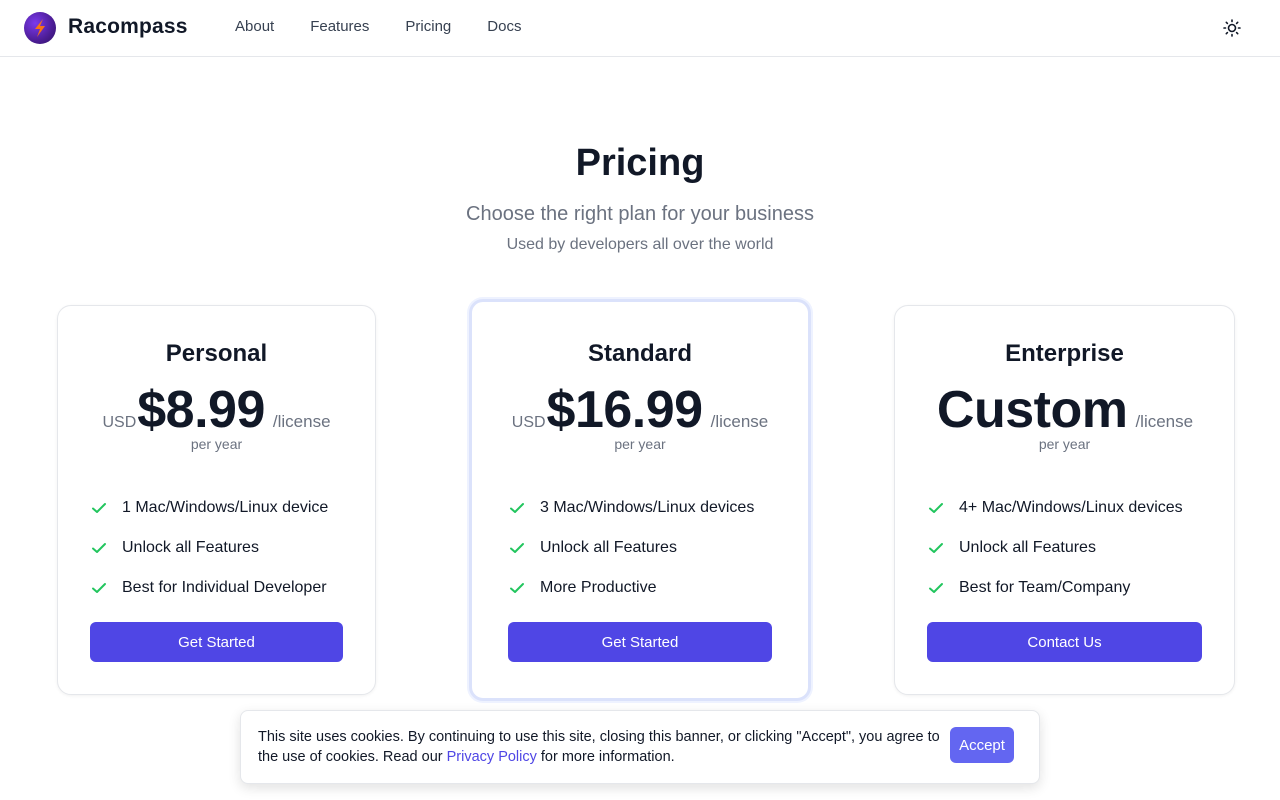  I want to click on plan-price: Custom, so click(1032, 410).